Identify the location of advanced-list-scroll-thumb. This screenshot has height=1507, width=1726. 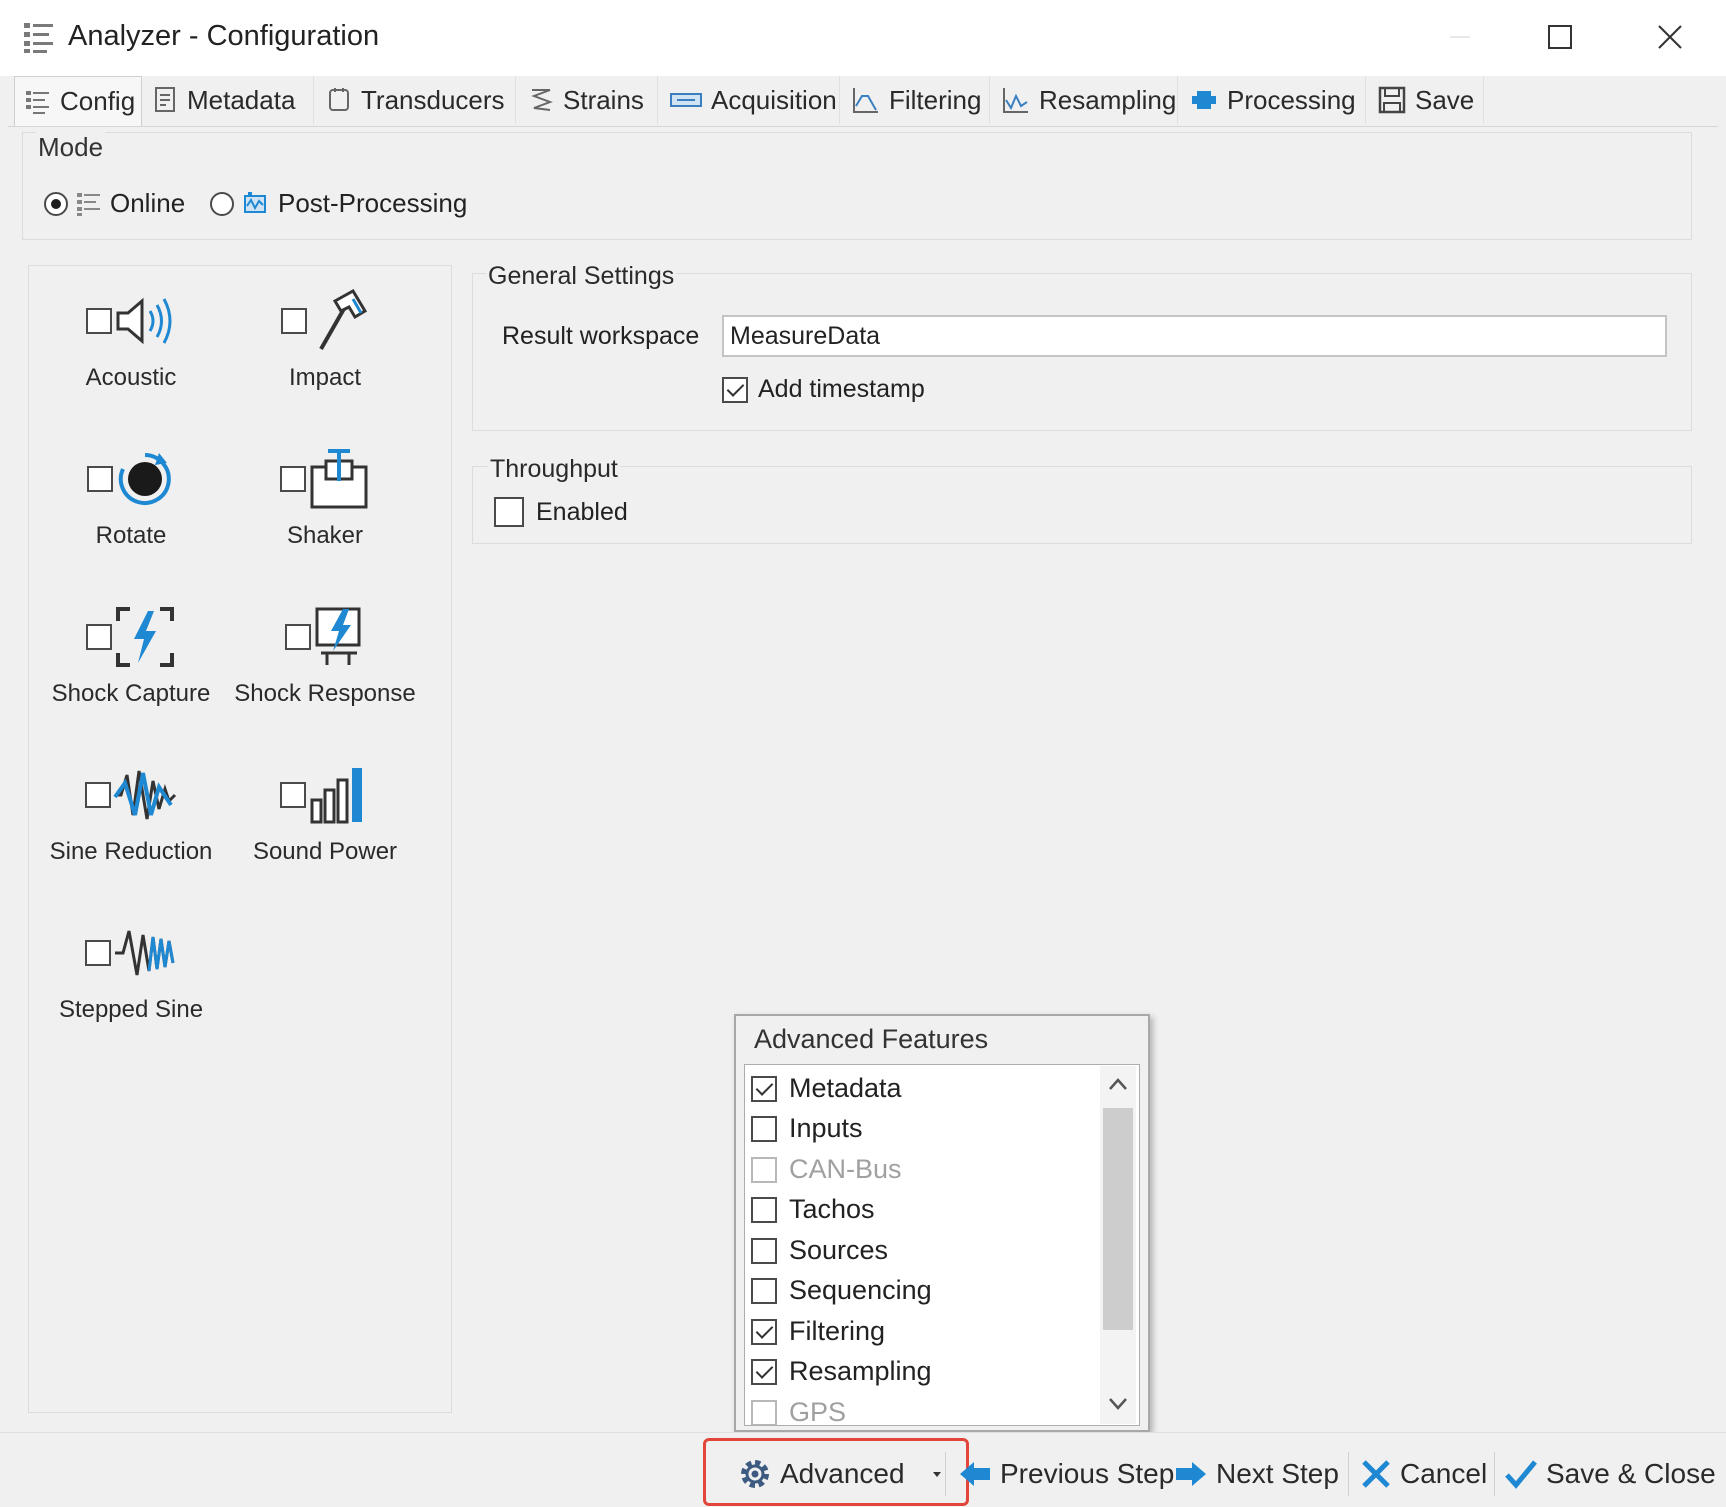
(1118, 1219).